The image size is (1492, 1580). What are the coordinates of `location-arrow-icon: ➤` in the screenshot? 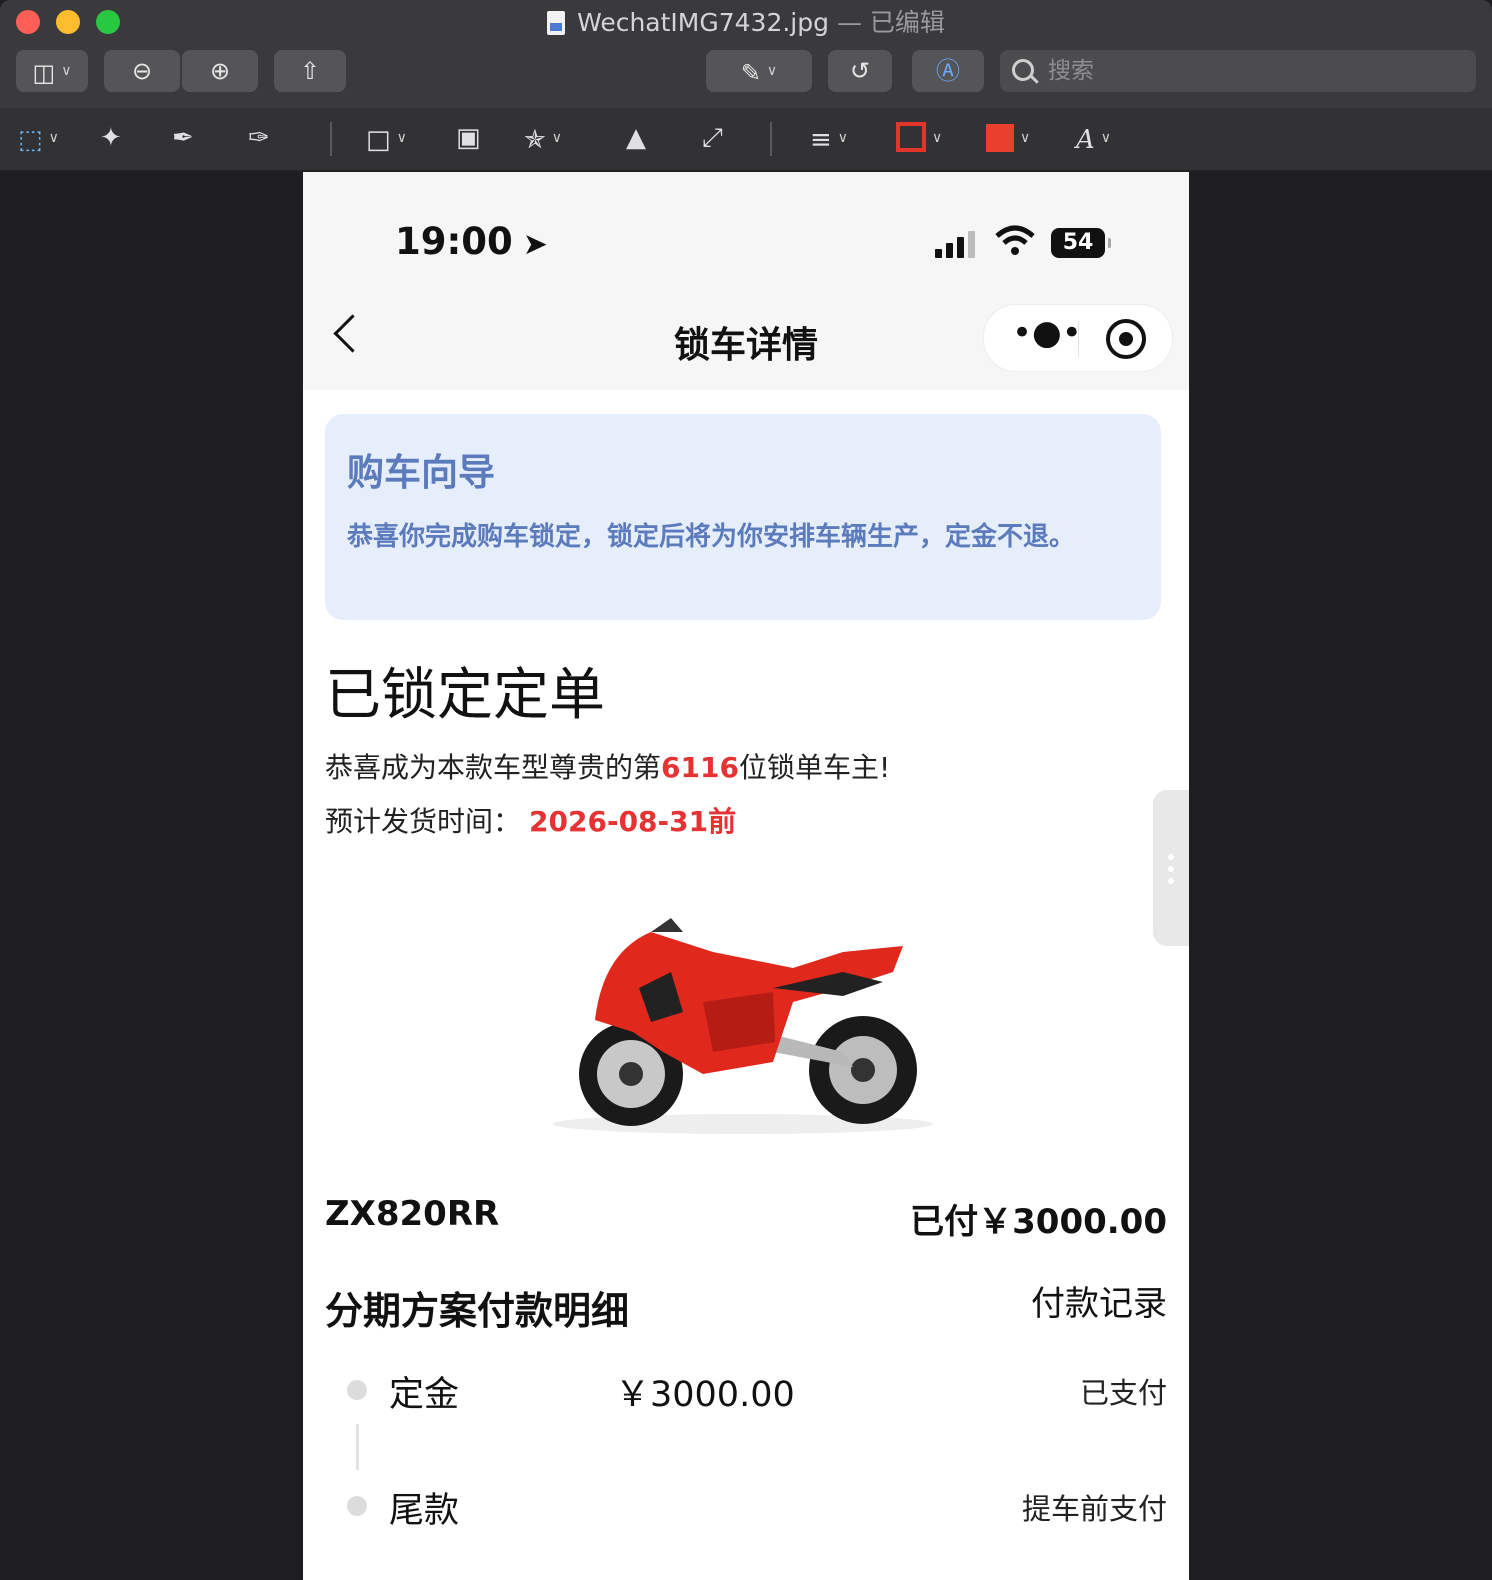 It's located at (535, 244).